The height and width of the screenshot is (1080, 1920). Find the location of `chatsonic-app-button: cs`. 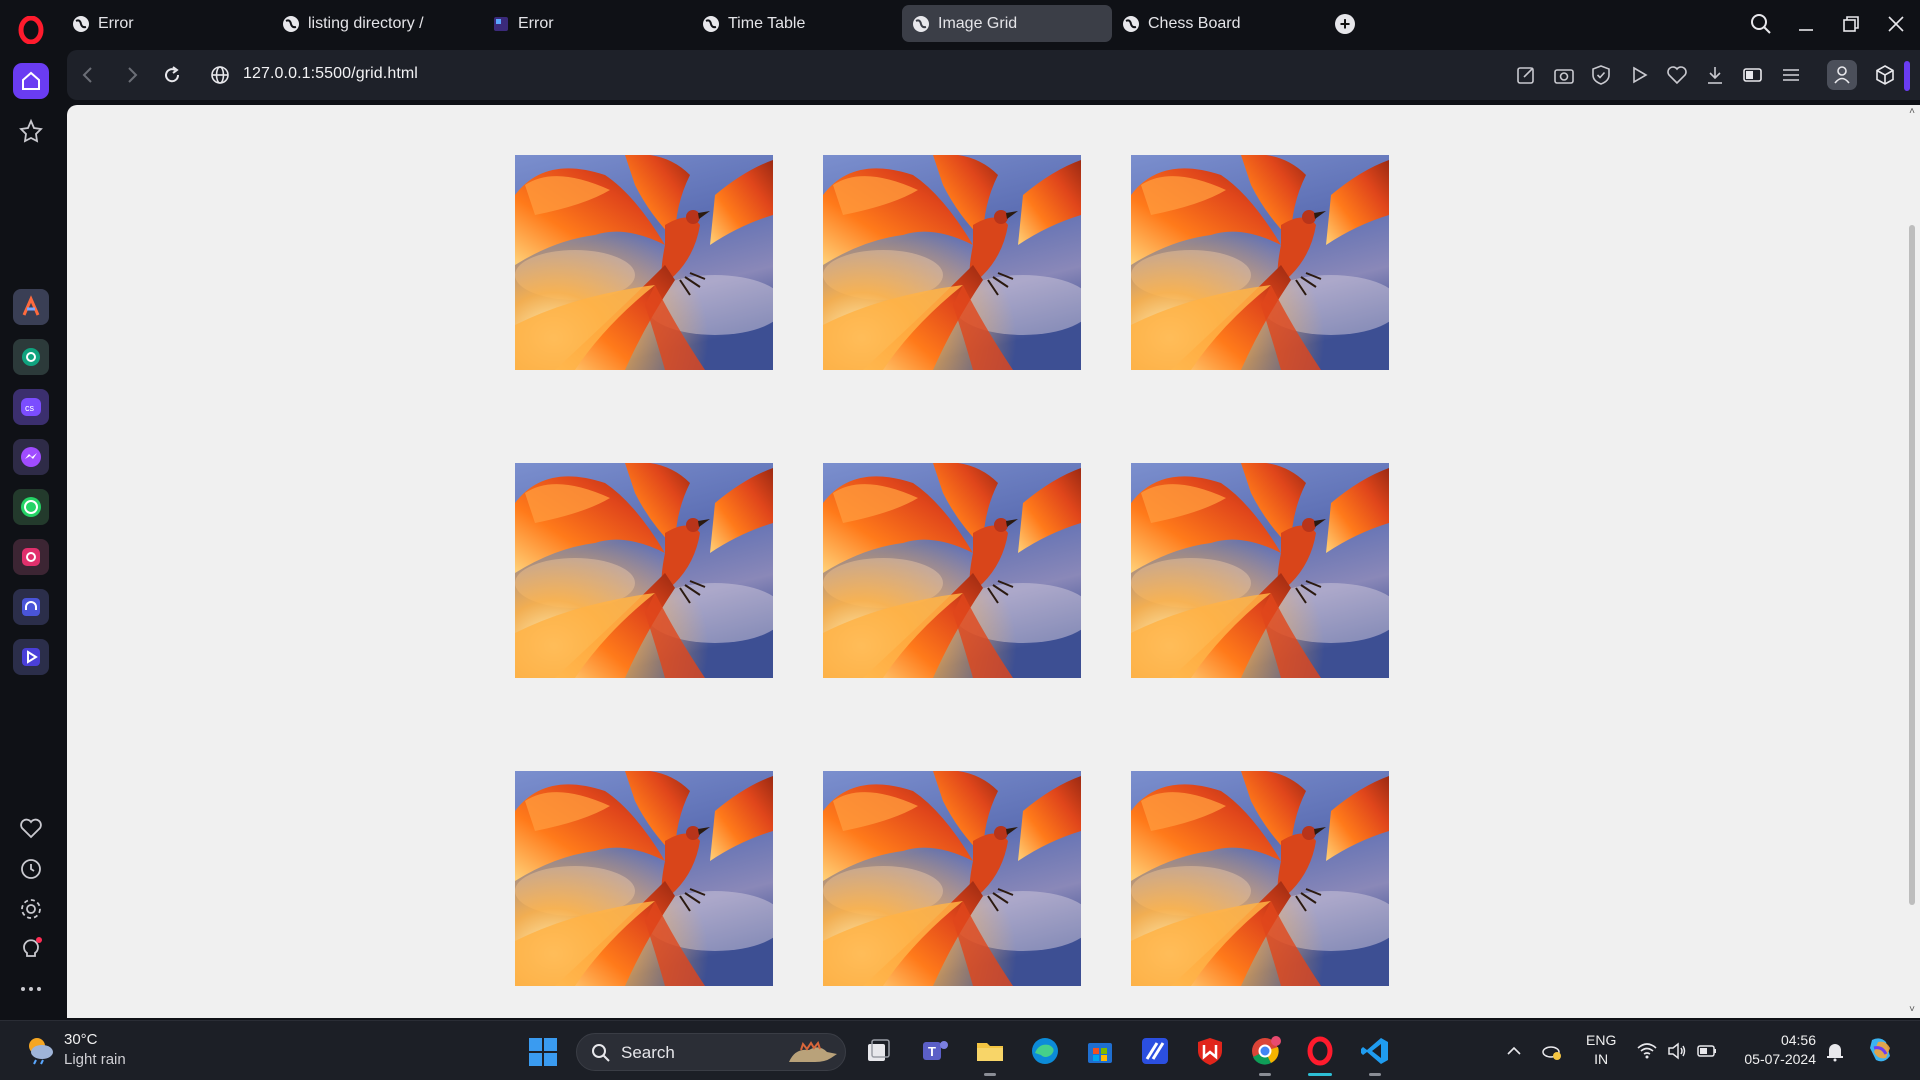

chatsonic-app-button: cs is located at coordinates (31, 407).